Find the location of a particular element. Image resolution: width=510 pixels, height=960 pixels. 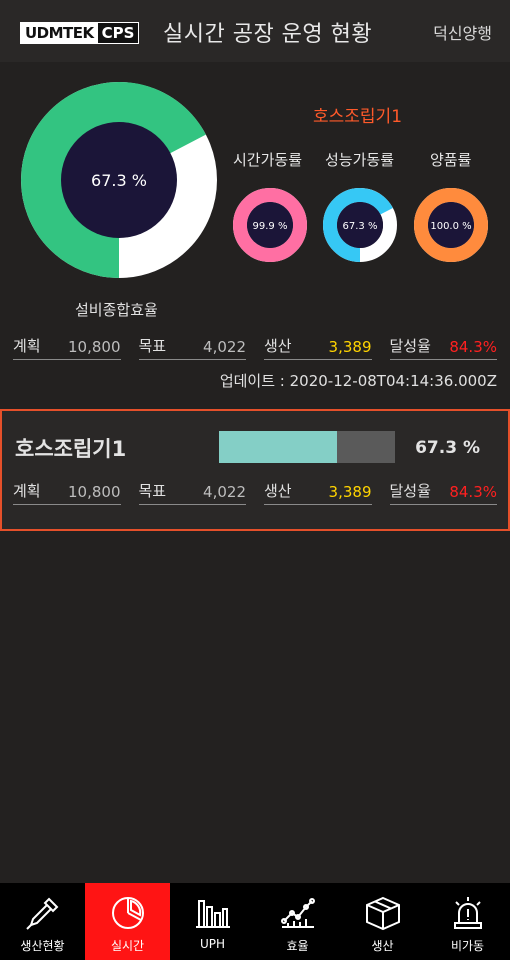

company-name: 덕신양행 is located at coordinates (462, 32).